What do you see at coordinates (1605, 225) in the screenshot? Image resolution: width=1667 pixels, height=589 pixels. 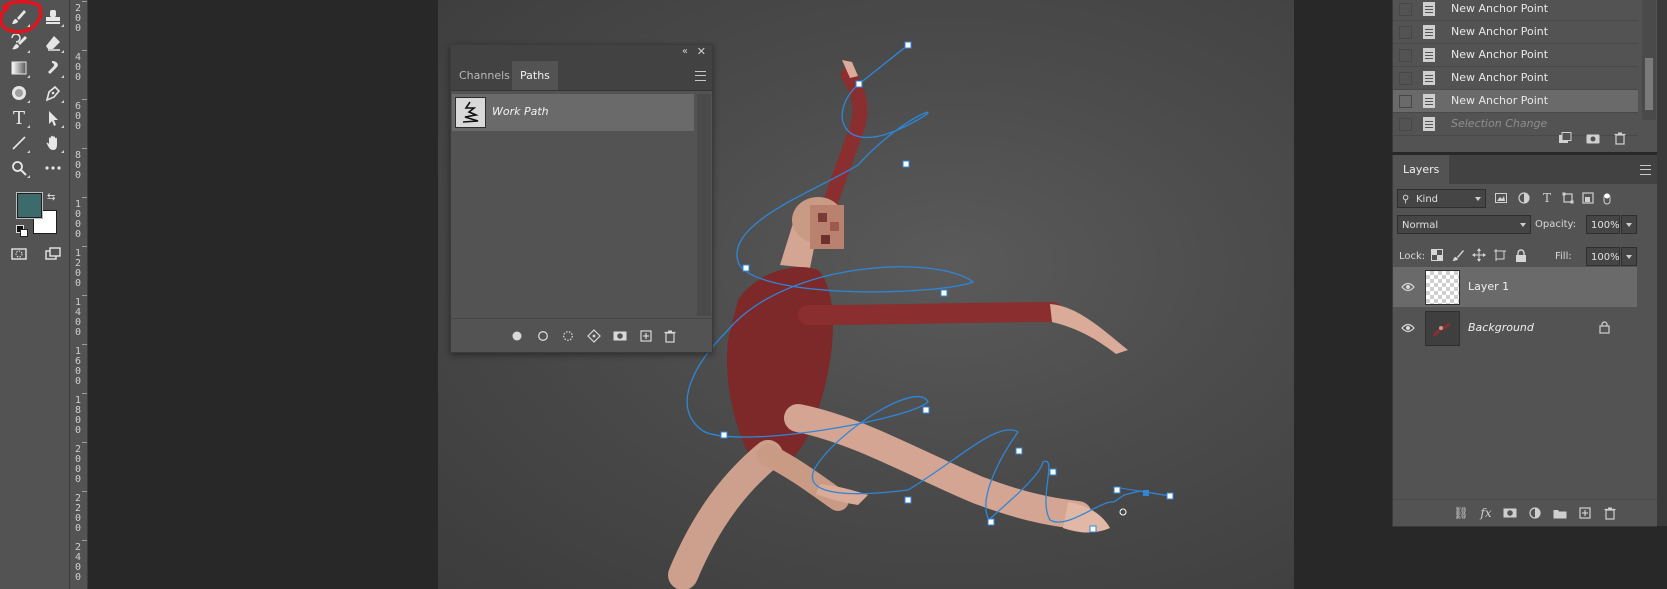 I see `opacity-value: 100%` at bounding box center [1605, 225].